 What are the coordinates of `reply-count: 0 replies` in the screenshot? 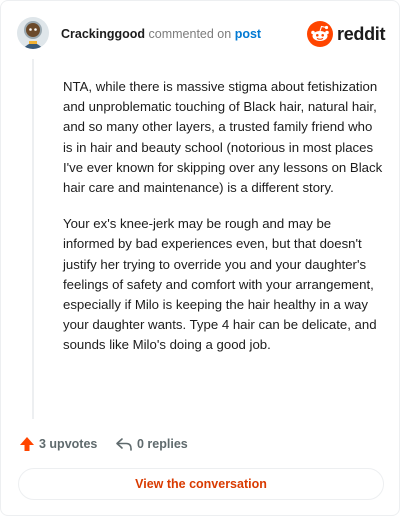 It's located at (162, 444).